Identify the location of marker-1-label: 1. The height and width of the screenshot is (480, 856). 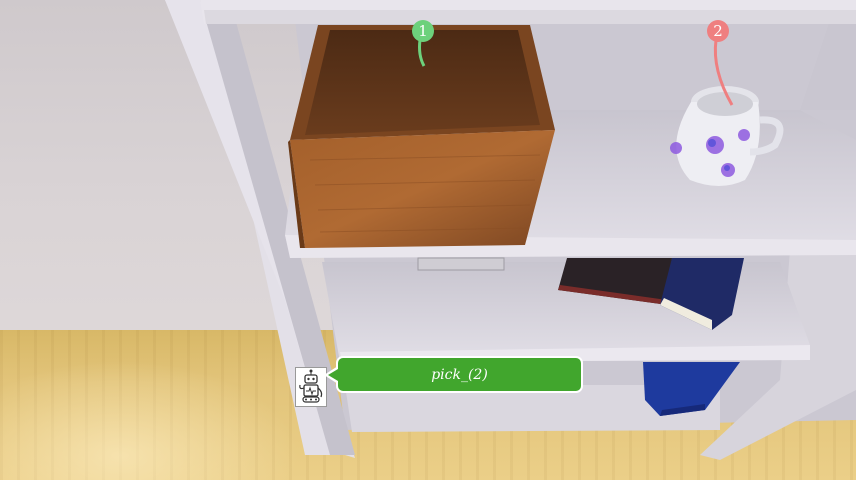
(423, 31).